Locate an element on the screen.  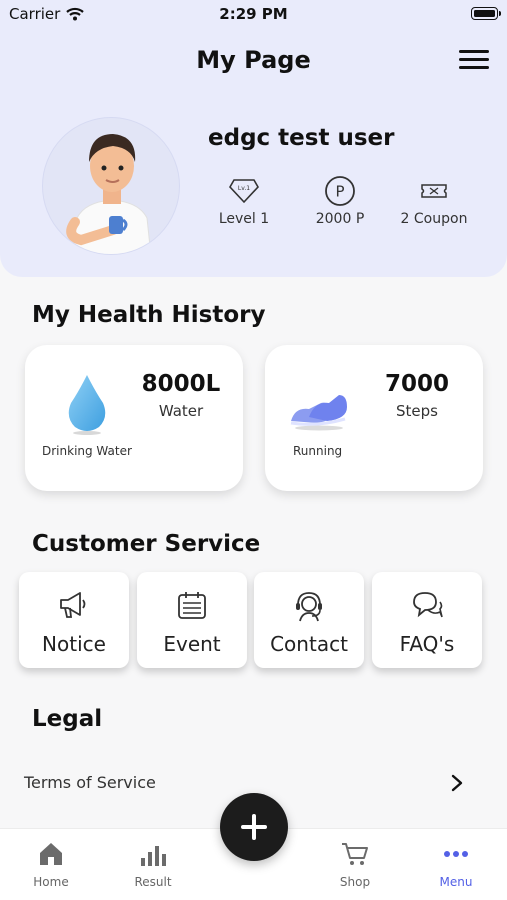
add-button is located at coordinates (254, 827).